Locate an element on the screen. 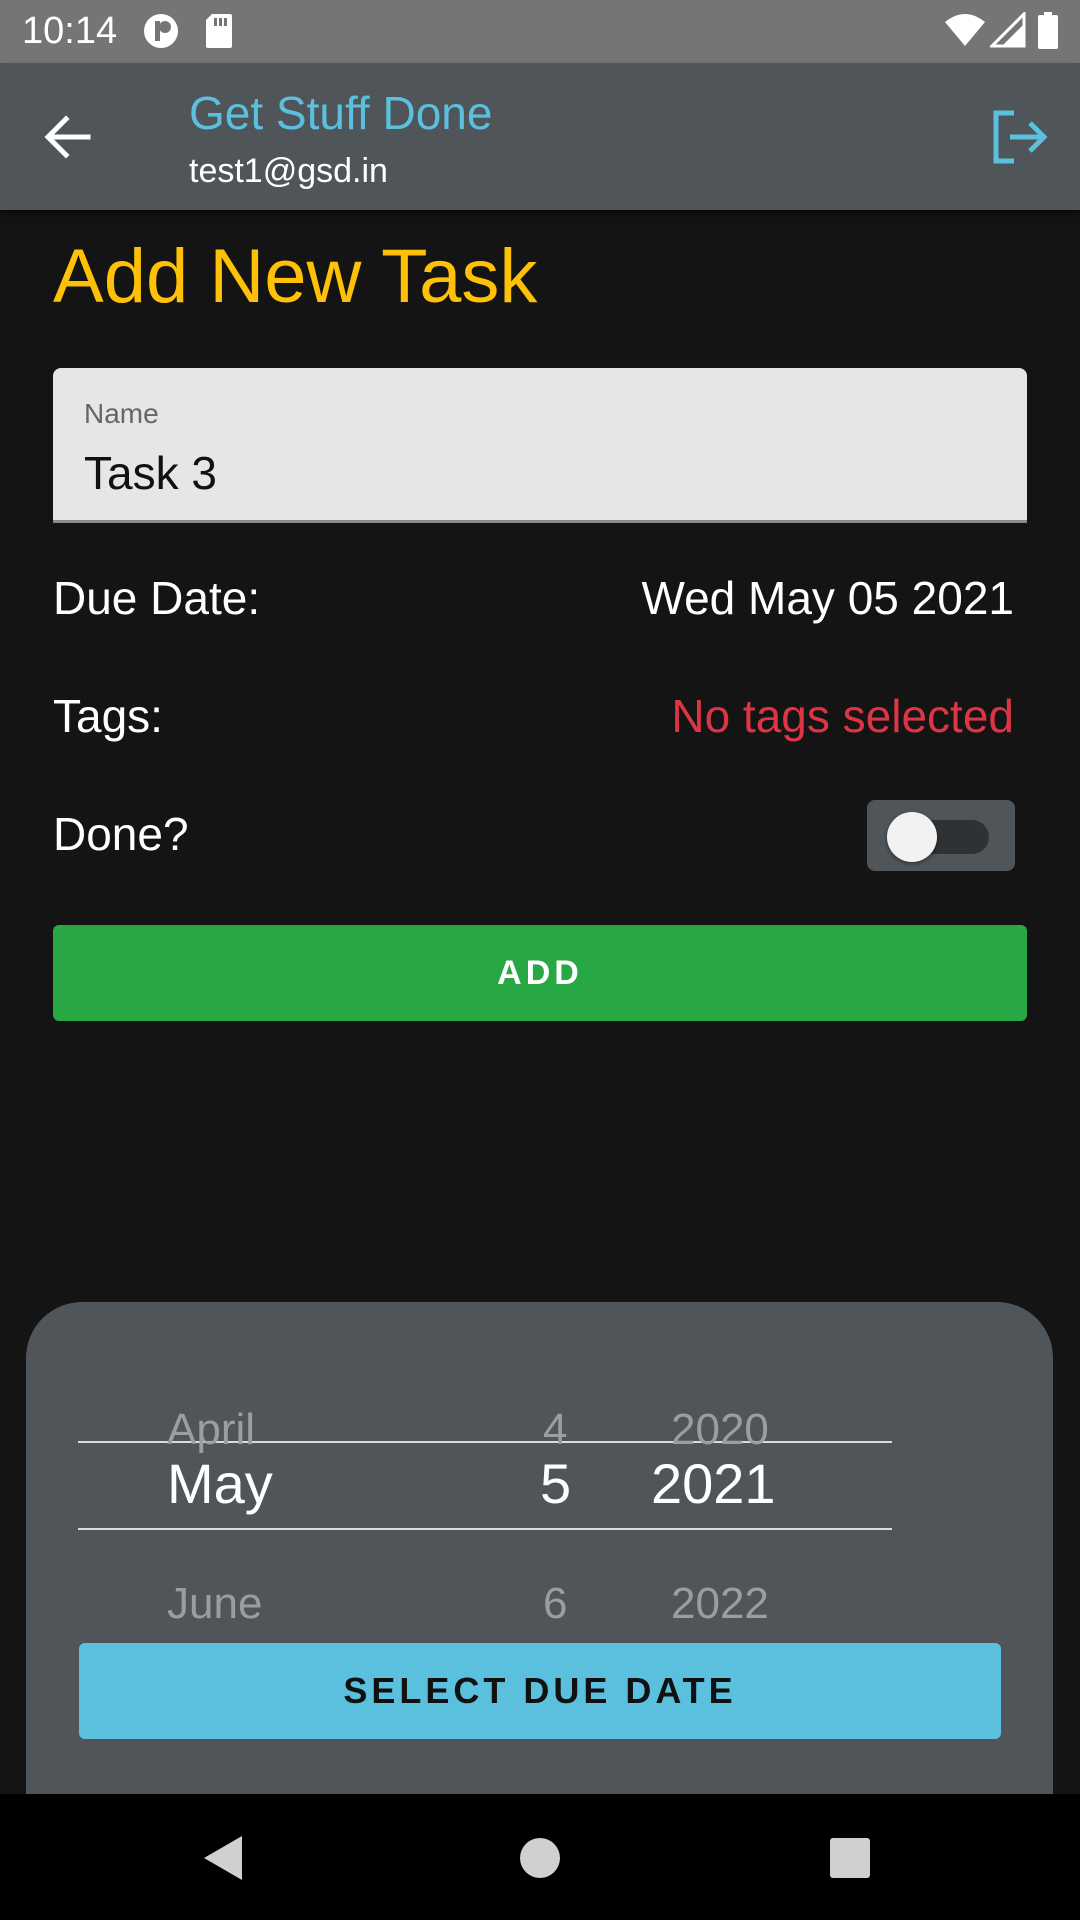 Image resolution: width=1080 pixels, height=1920 pixels. nav-home-button is located at coordinates (540, 1858).